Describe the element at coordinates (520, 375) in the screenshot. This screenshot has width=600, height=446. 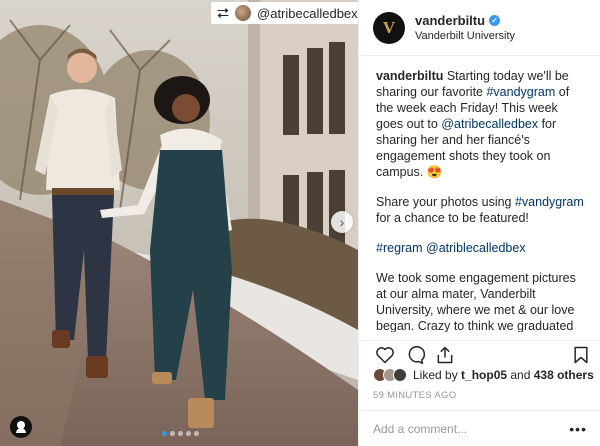
I see `liked-by-middle: and` at that location.